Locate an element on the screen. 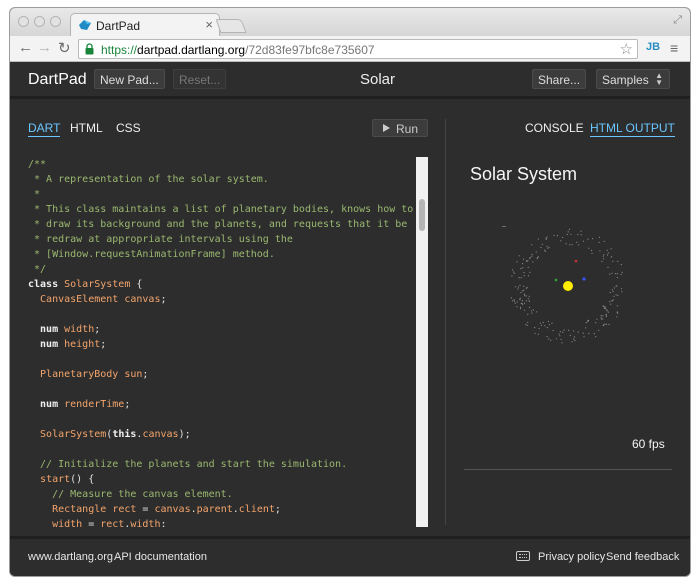  close-window-button is located at coordinates (23, 21).